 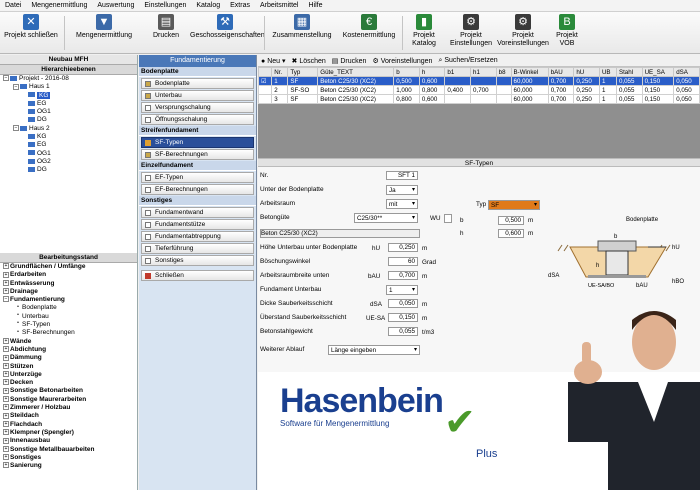 I want to click on overhang-field: 0,150, so click(x=403, y=317).